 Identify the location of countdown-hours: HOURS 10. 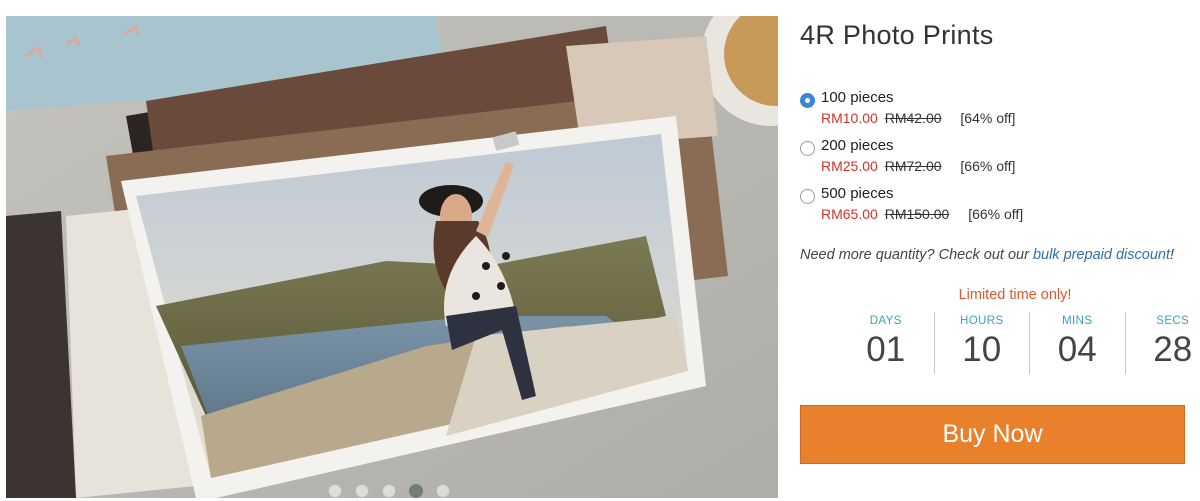
(981, 343).